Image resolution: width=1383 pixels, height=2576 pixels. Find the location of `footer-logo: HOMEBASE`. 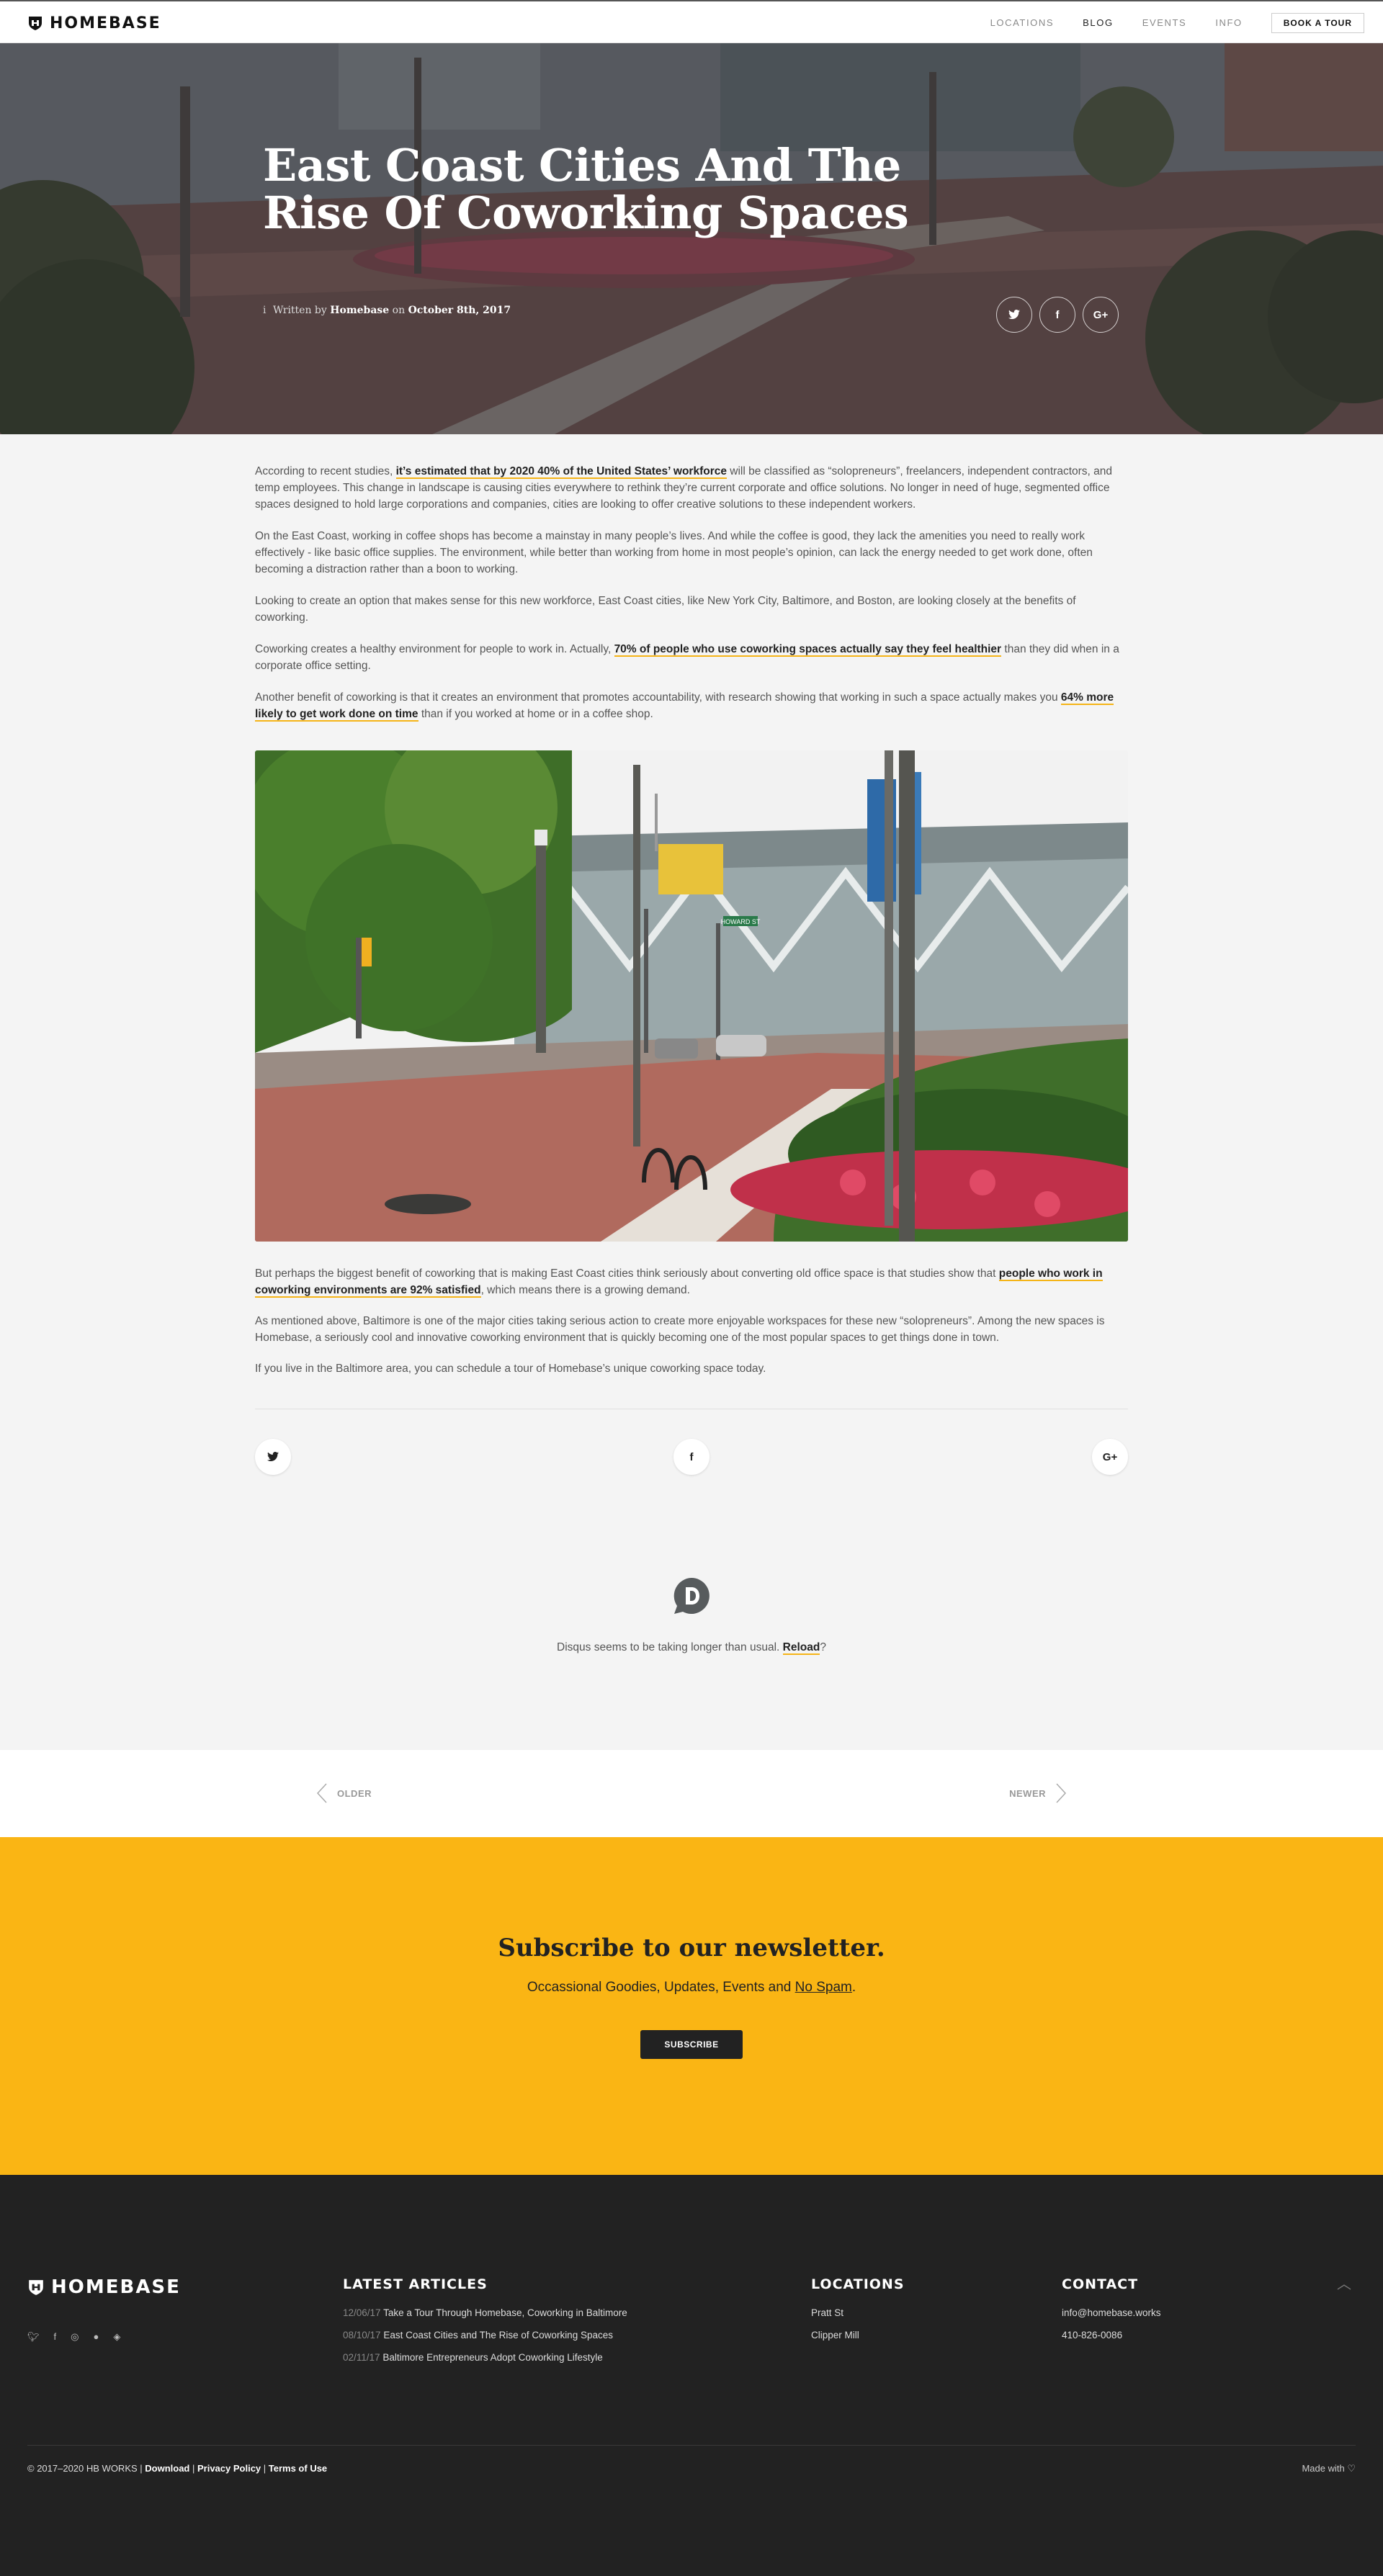

footer-logo: HOMEBASE is located at coordinates (104, 2287).